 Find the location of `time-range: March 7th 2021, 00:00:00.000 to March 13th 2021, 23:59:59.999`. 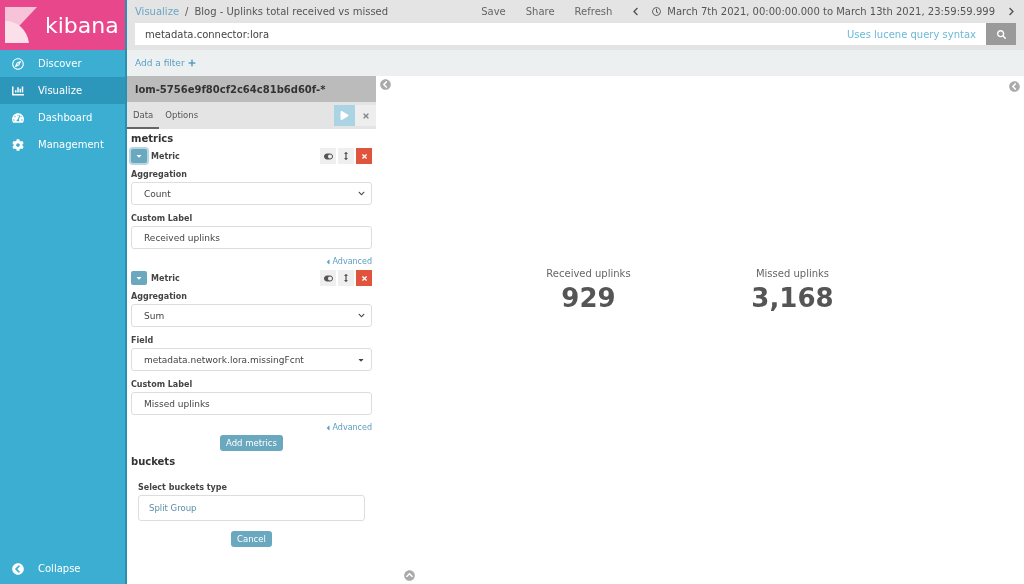

time-range: March 7th 2021, 00:00:00.000 to March 13th 2021, 23:59:59.999 is located at coordinates (831, 11).